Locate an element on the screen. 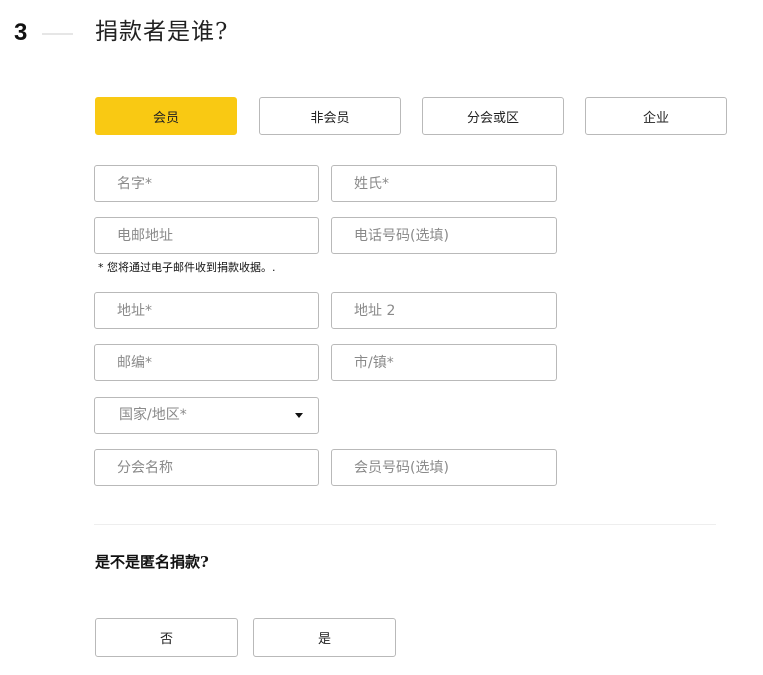 The height and width of the screenshot is (675, 763). country-select: 国家/地区* is located at coordinates (206, 415).